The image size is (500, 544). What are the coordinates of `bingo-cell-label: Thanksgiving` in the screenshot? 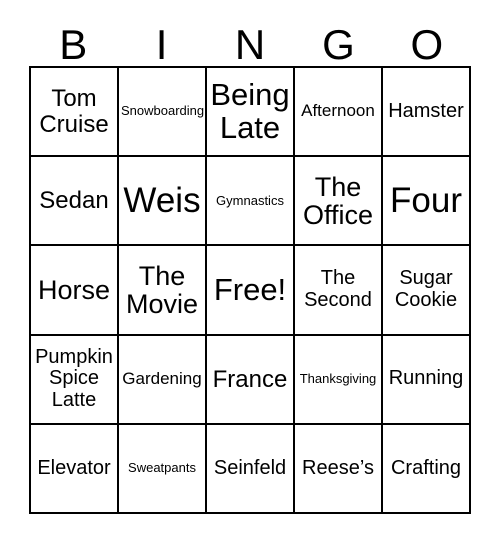 It's located at (338, 379).